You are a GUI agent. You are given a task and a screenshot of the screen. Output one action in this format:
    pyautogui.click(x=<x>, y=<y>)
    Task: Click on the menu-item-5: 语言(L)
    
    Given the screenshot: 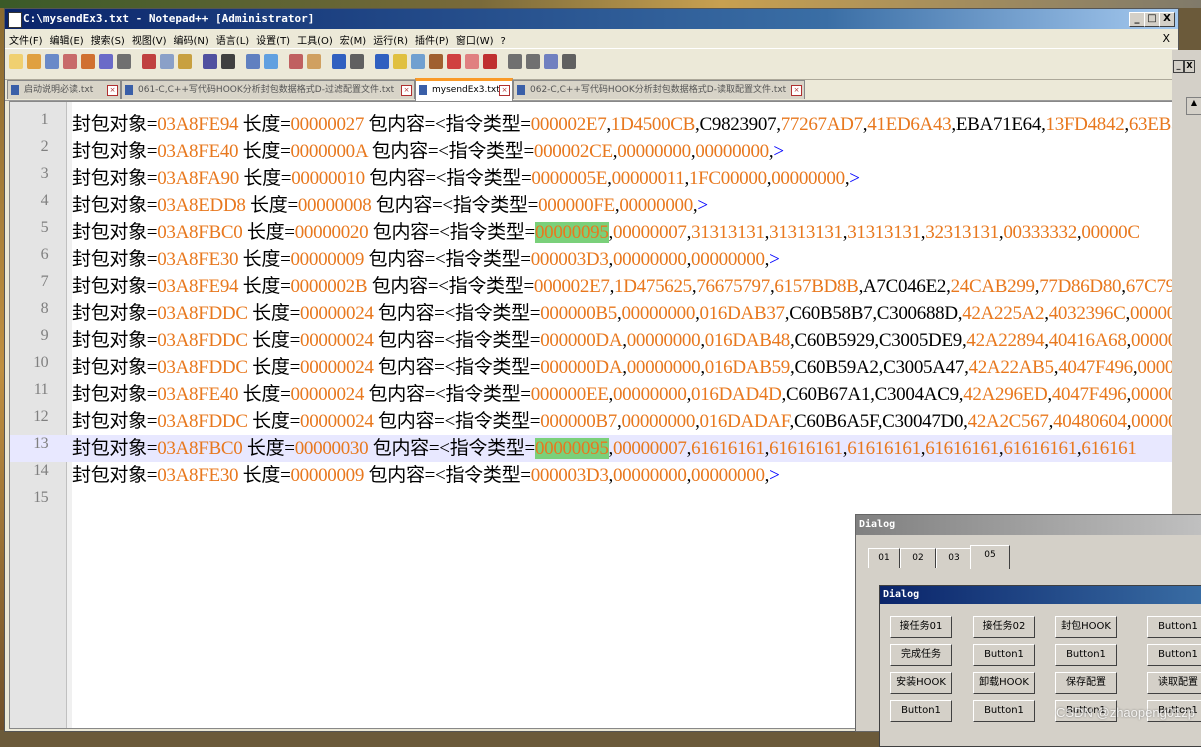 What is the action you would take?
    pyautogui.click(x=232, y=38)
    